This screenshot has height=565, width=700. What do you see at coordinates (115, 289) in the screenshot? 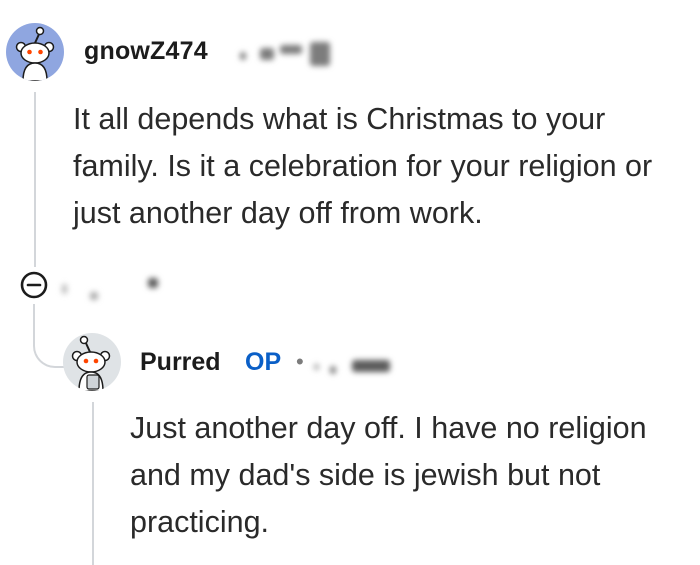
I see `reply-metadata-redacted` at bounding box center [115, 289].